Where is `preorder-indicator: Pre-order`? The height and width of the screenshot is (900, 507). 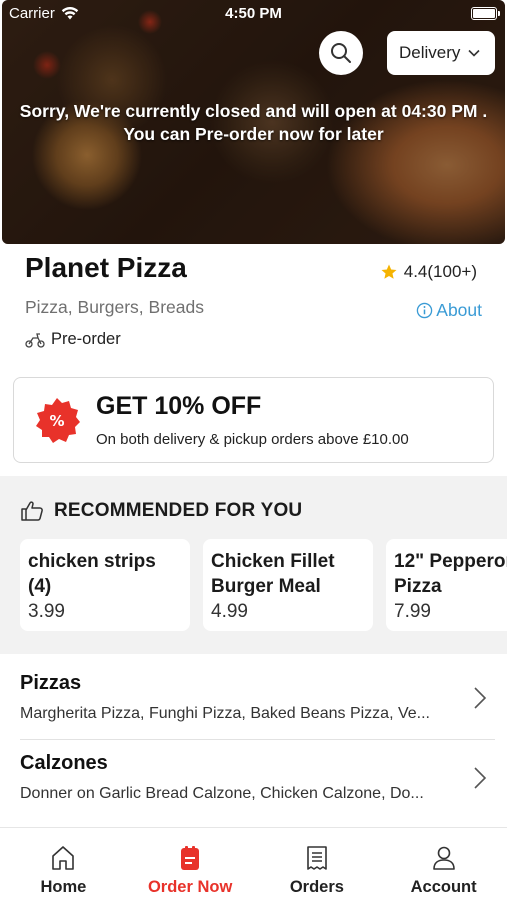 preorder-indicator: Pre-order is located at coordinates (73, 339).